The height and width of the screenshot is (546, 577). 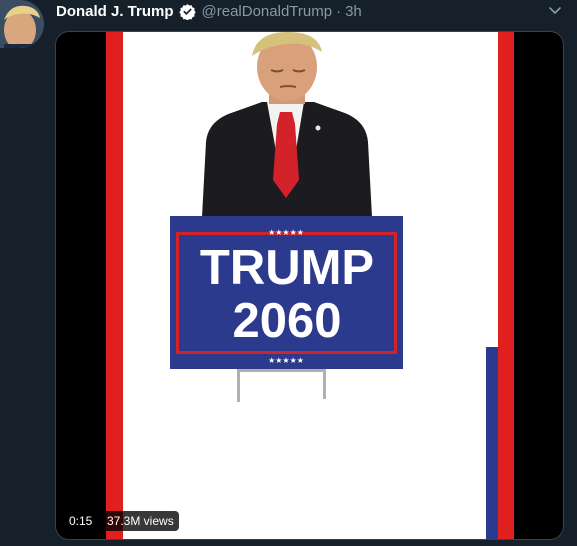 What do you see at coordinates (22, 24) in the screenshot?
I see `avatar` at bounding box center [22, 24].